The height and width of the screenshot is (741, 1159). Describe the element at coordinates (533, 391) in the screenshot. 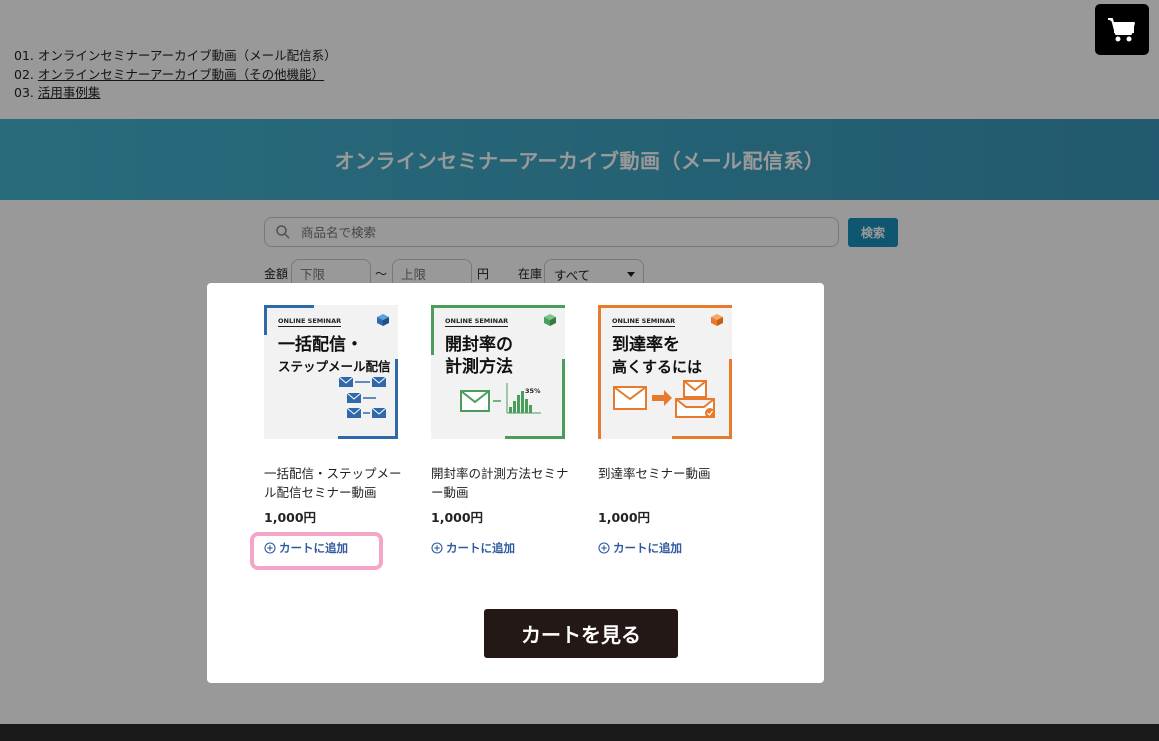

I see `thumb-stat: 35%` at that location.